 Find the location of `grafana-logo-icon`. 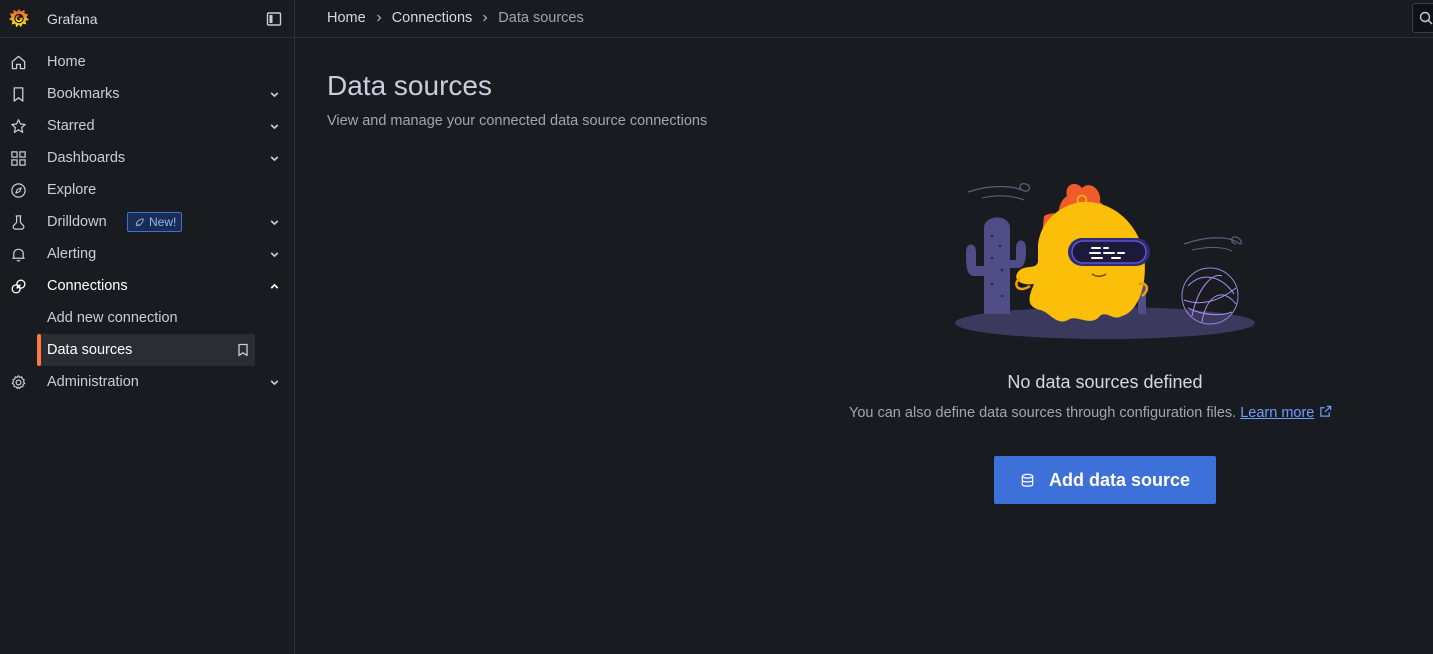

grafana-logo-icon is located at coordinates (19, 19).